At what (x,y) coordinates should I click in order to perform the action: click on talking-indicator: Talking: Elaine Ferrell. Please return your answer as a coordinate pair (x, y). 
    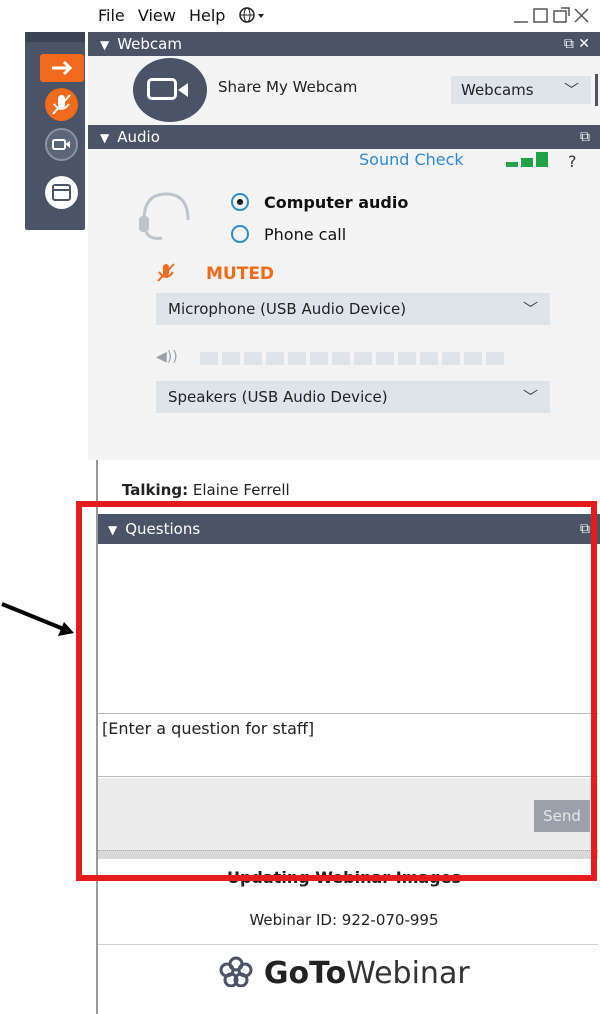
    Looking at the image, I should click on (206, 490).